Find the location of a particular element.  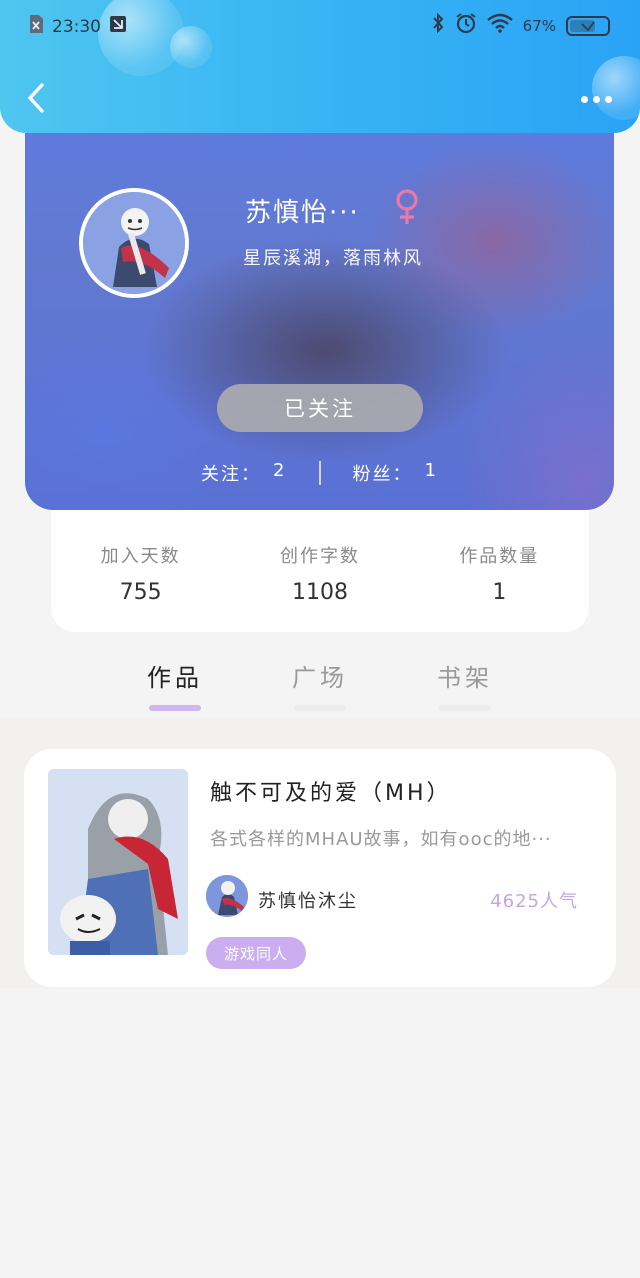

stat-label: 创作字数 is located at coordinates (319, 556).